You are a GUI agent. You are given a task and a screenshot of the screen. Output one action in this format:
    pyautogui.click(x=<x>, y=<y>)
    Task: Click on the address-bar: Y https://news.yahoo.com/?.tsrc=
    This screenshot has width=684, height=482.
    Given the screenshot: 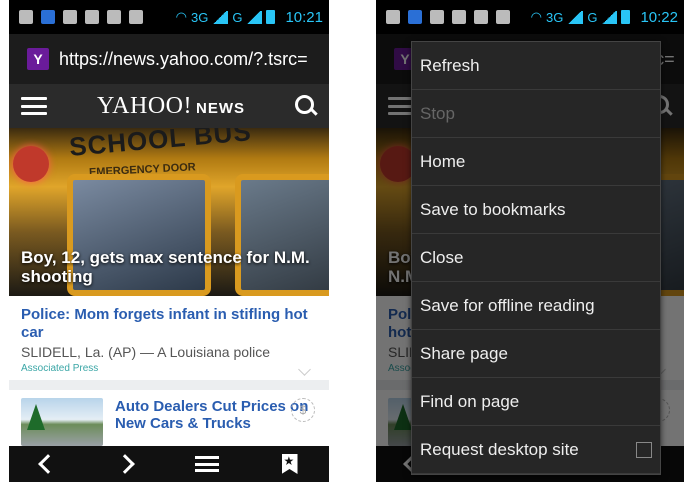 What is the action you would take?
    pyautogui.click(x=169, y=59)
    